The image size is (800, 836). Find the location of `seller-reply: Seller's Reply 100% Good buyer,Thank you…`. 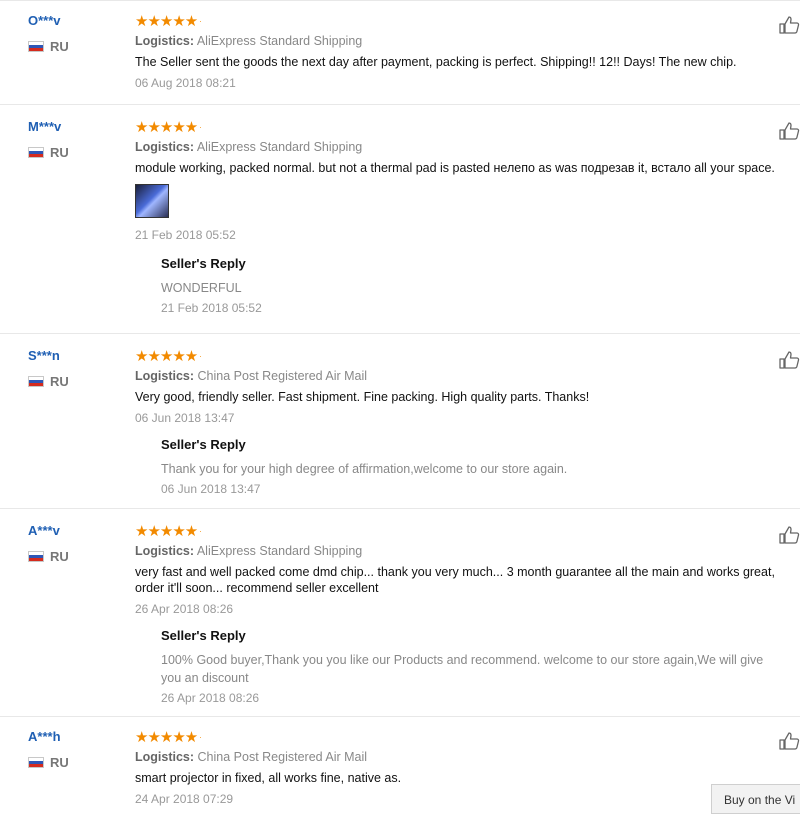

seller-reply: Seller's Reply 100% Good buyer,Thank you… is located at coordinates (480, 666).